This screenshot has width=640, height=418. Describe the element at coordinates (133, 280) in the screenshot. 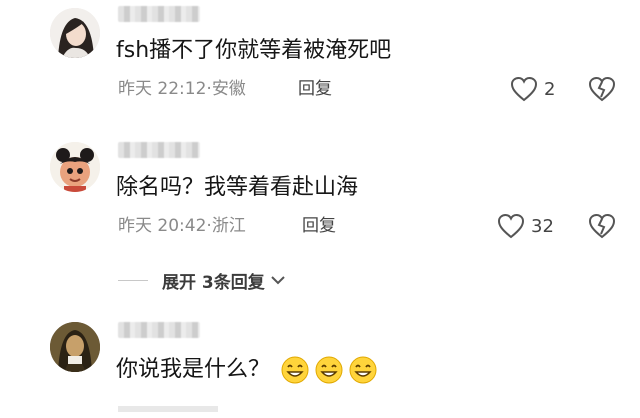

I see `divider` at that location.